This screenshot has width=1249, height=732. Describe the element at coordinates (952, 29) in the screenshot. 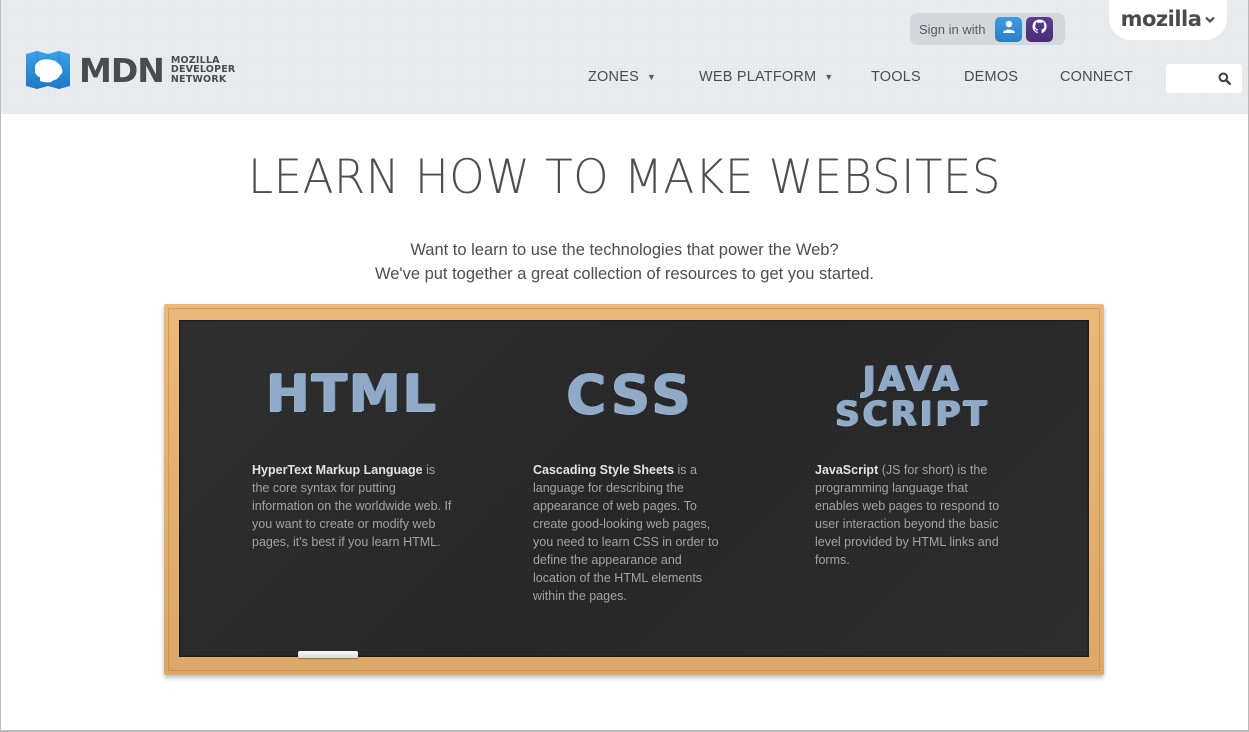

I see `signin-label: Sign in with` at that location.